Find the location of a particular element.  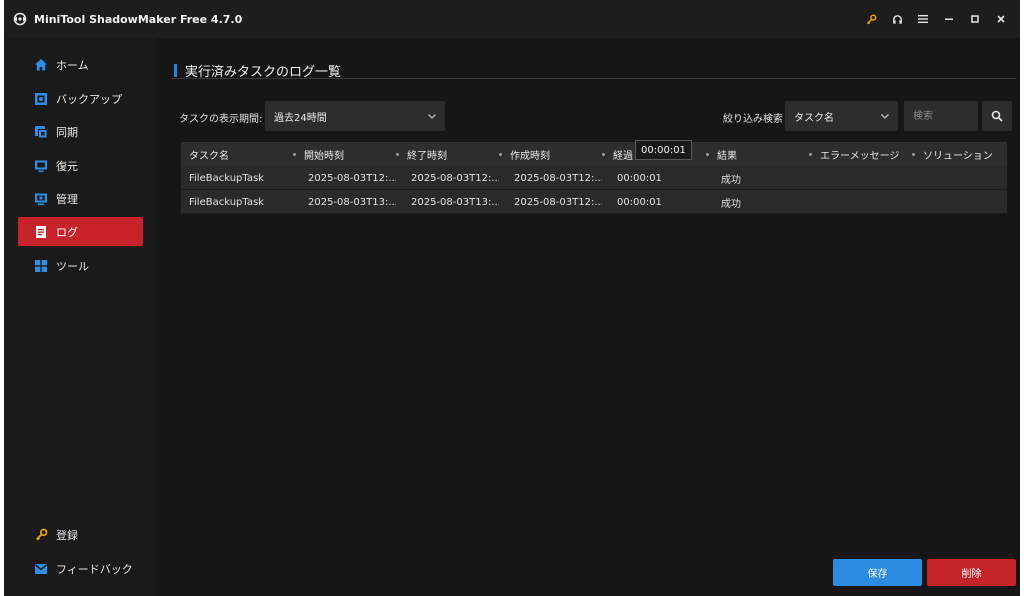

column-header-created-time: 作成時刻 is located at coordinates (524, 154).